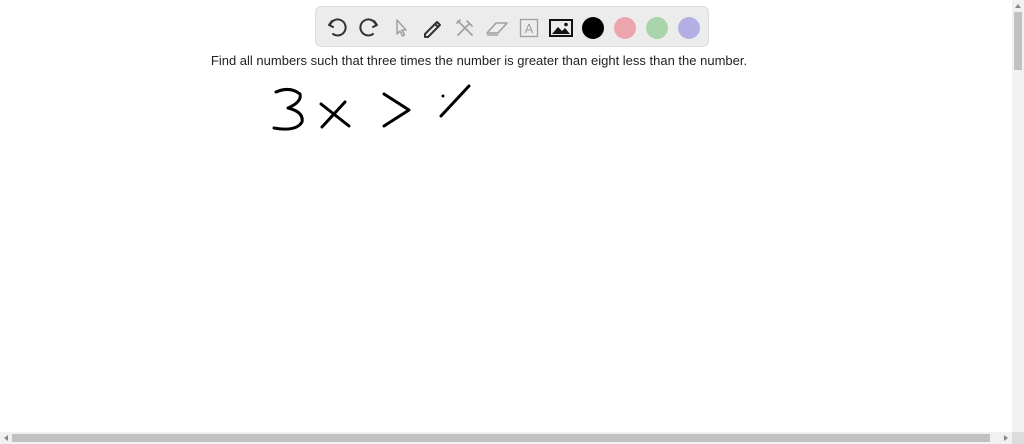 The width and height of the screenshot is (1024, 444). I want to click on tools-icon, so click(464, 27).